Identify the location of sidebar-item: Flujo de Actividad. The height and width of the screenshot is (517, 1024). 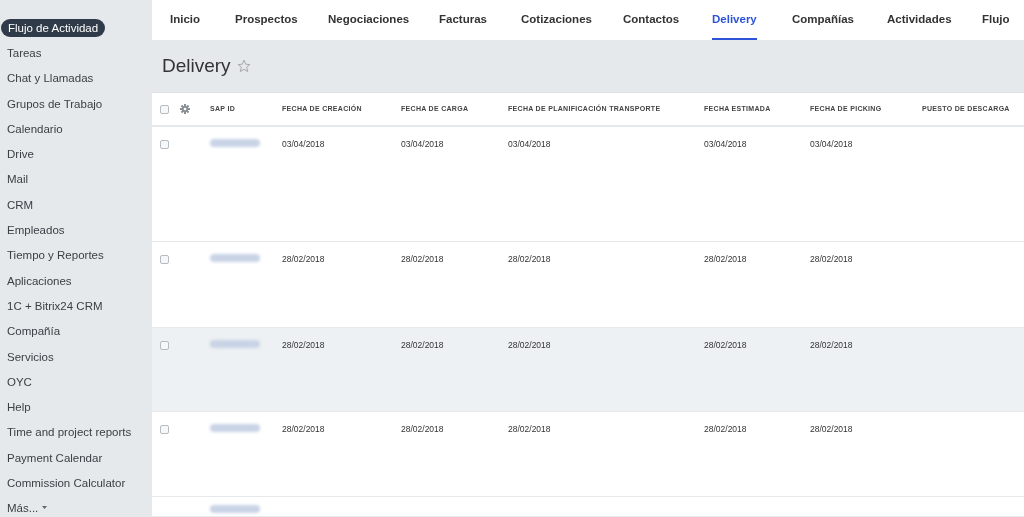
(53, 27).